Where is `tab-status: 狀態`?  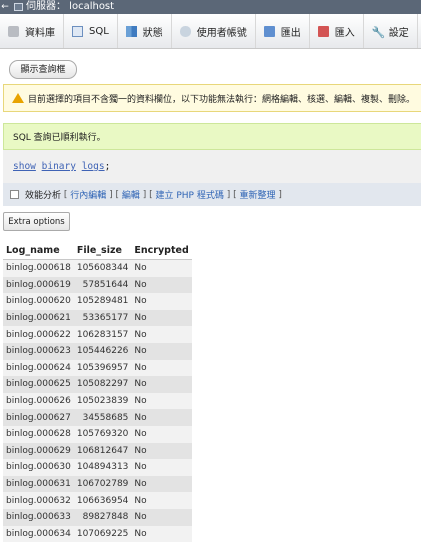
tab-status: 狀態 is located at coordinates (145, 31).